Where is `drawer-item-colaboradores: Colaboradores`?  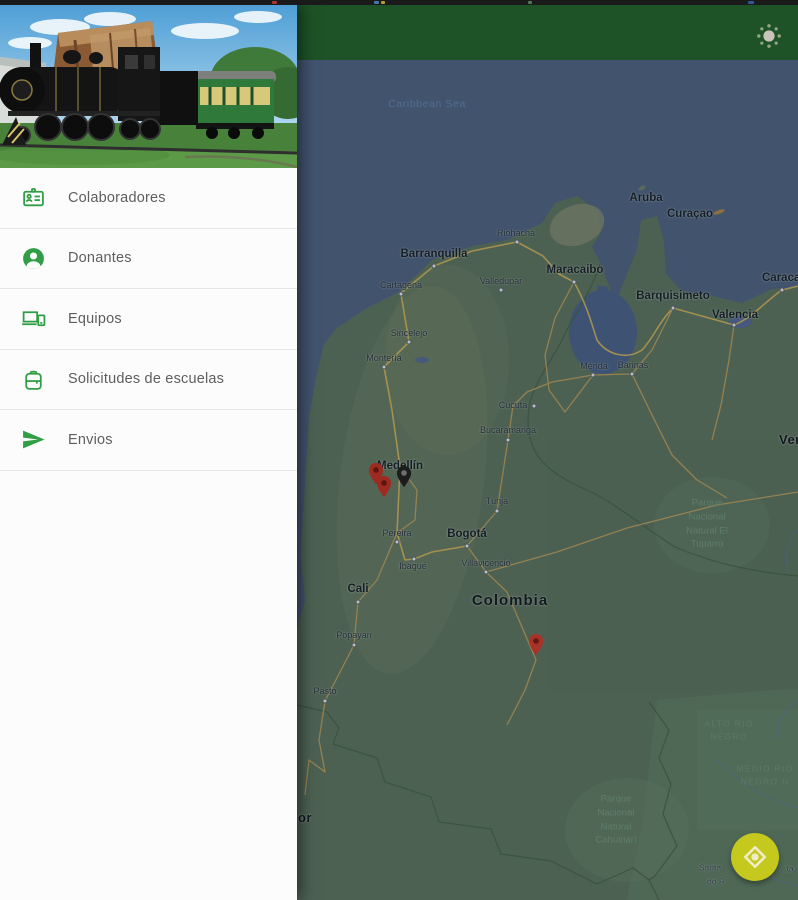 drawer-item-colaboradores: Colaboradores is located at coordinates (148, 198).